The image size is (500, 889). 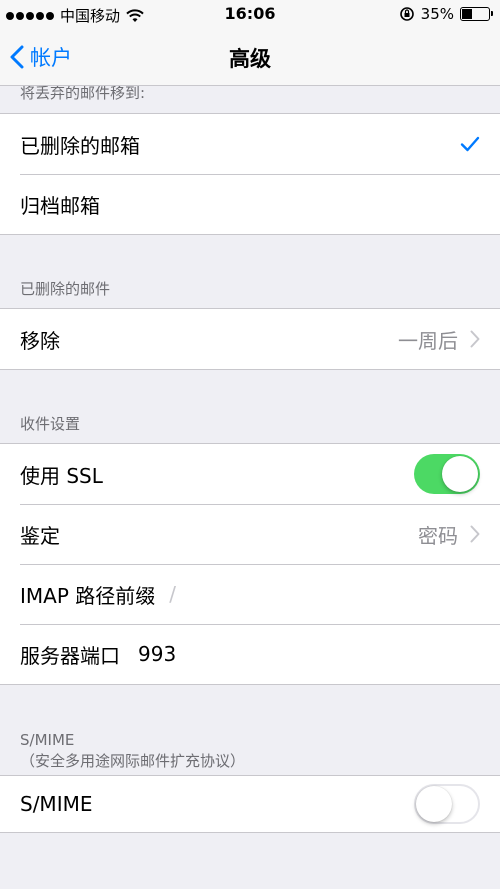 I want to click on remove-row: 移除 一周后, so click(x=250, y=339).